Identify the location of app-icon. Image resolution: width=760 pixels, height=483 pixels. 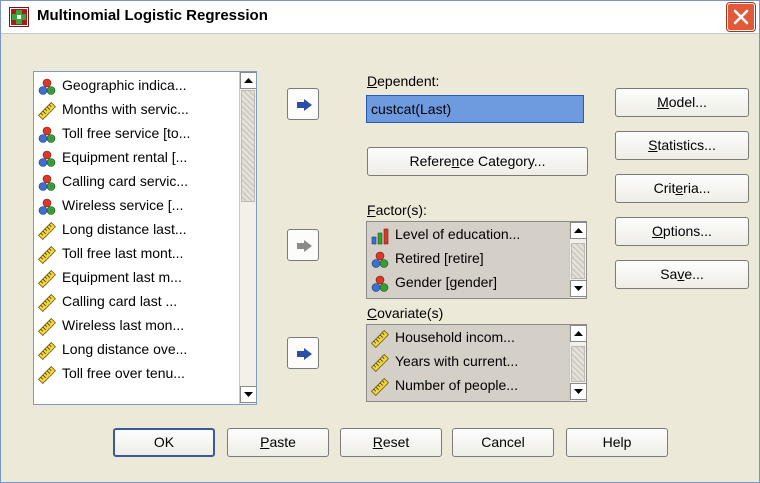
(19, 17).